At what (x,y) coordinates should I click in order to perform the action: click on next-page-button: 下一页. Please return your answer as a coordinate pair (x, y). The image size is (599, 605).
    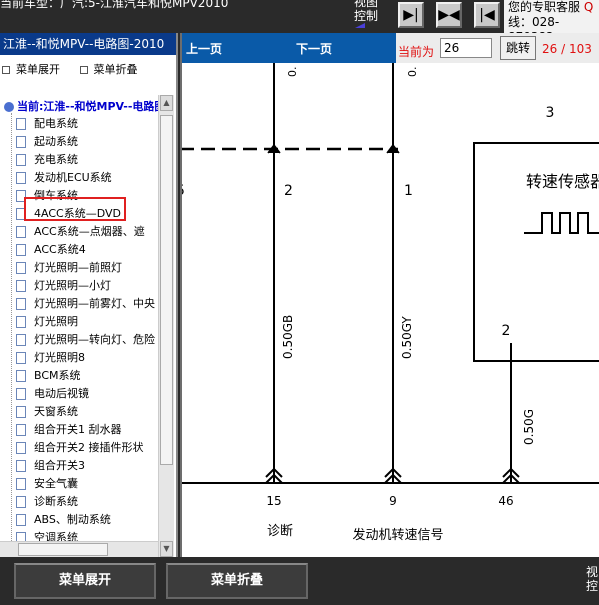
    Looking at the image, I should click on (314, 48).